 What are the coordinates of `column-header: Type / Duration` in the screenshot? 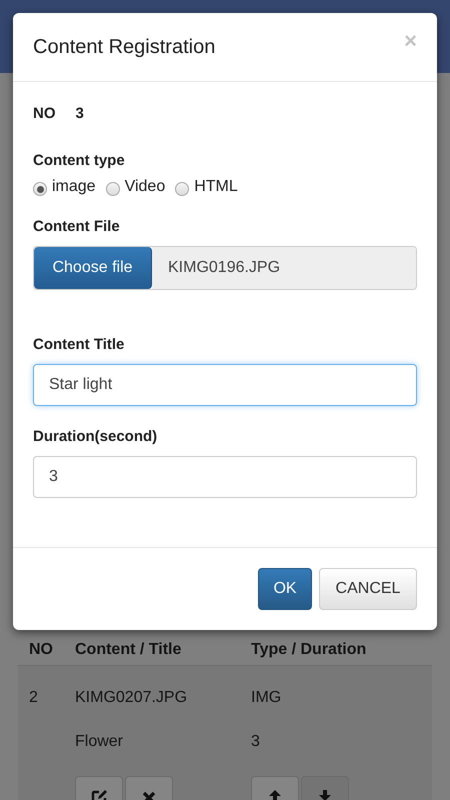 It's located at (309, 650).